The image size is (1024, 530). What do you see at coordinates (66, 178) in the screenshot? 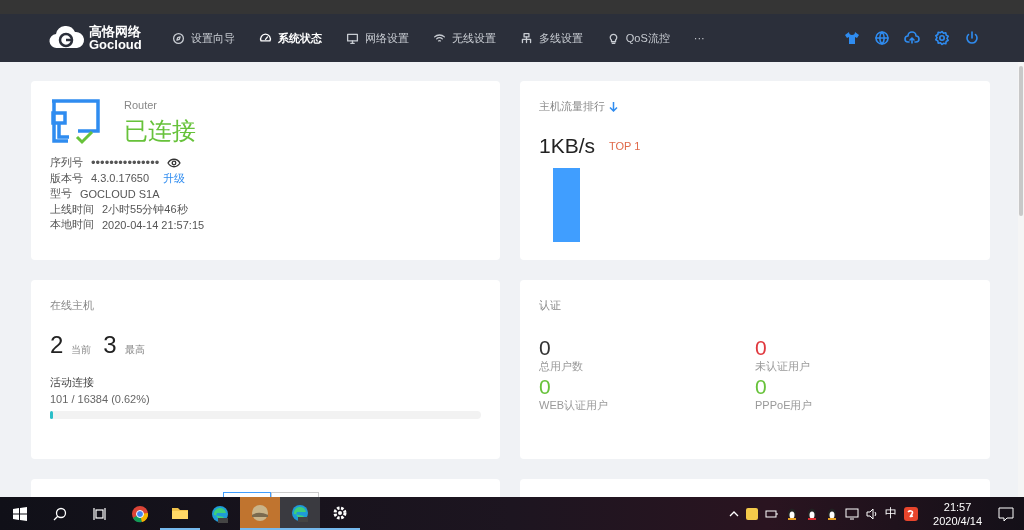
I see `field-label: 版本号` at bounding box center [66, 178].